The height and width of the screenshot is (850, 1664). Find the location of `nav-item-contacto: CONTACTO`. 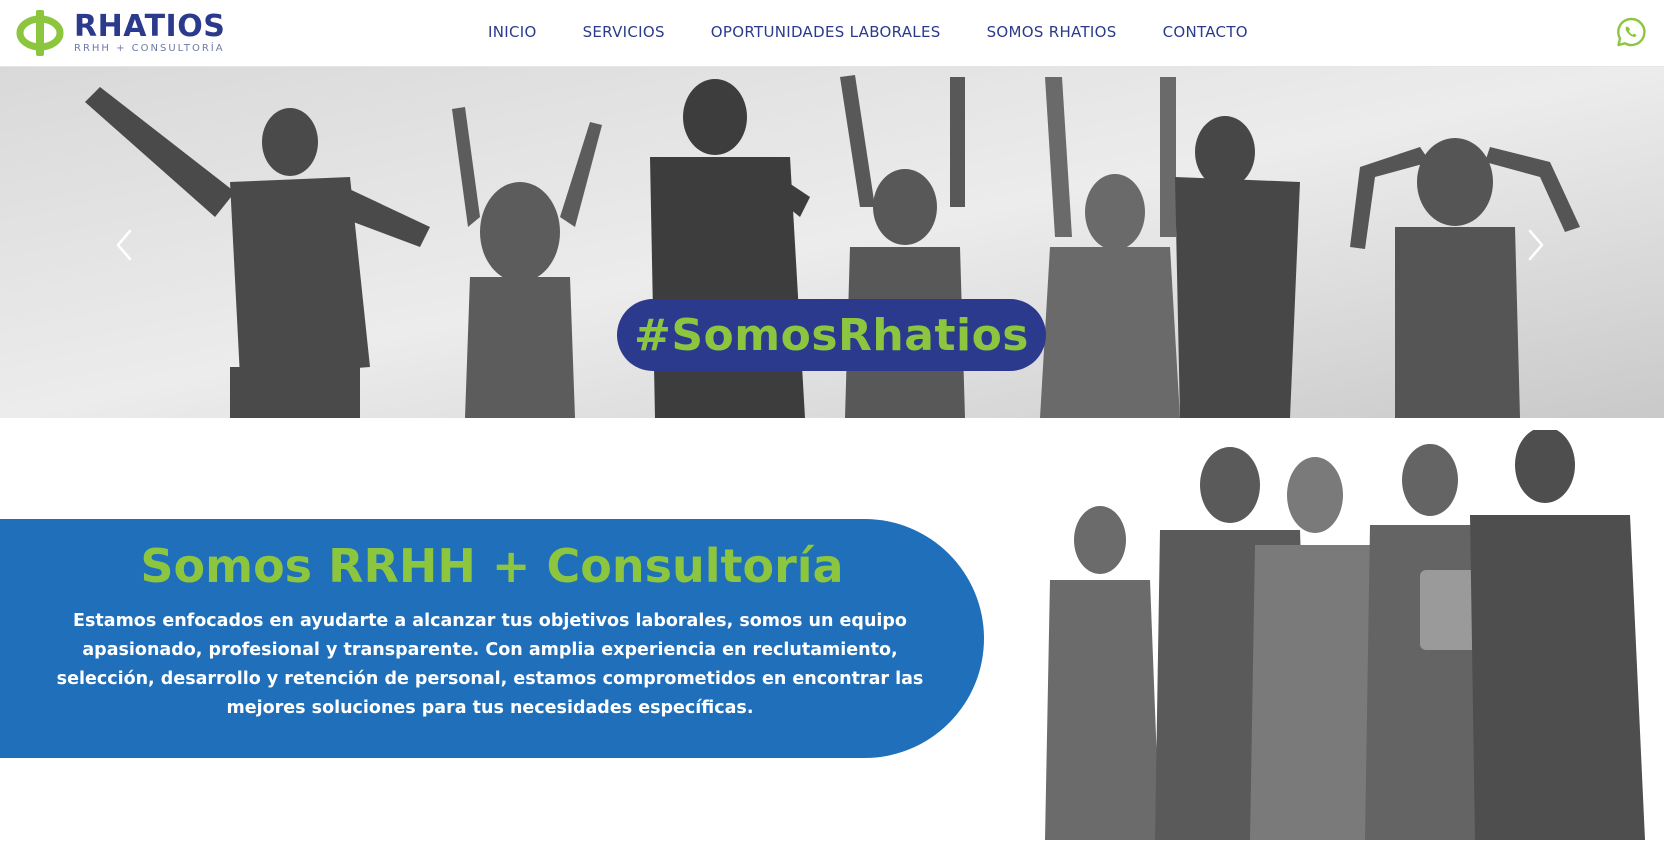

nav-item-contacto: CONTACTO is located at coordinates (1205, 32).